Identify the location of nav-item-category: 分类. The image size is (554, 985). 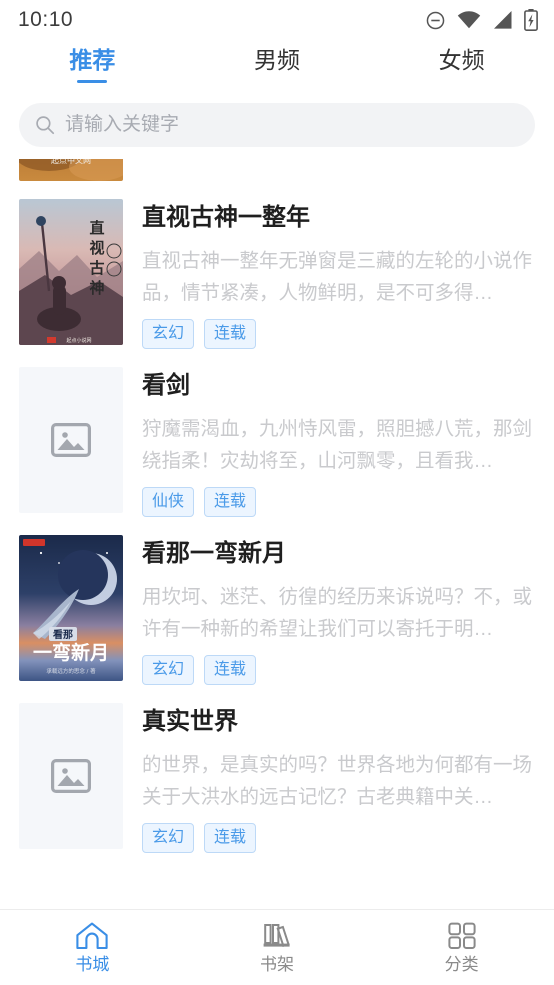
(461, 947).